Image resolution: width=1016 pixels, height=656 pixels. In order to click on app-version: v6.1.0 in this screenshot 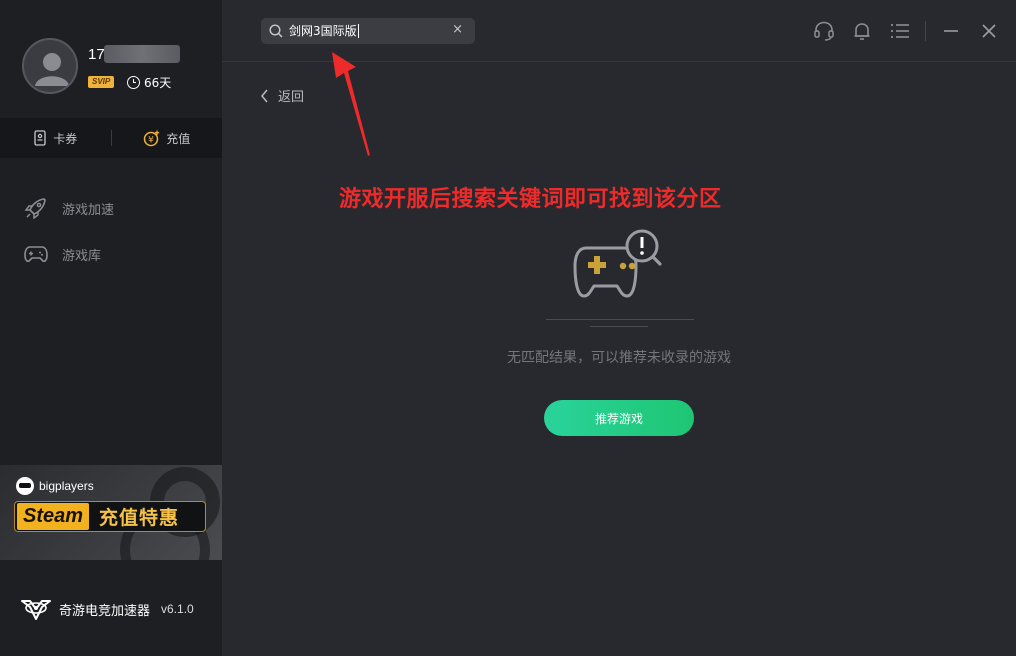, I will do `click(177, 609)`.